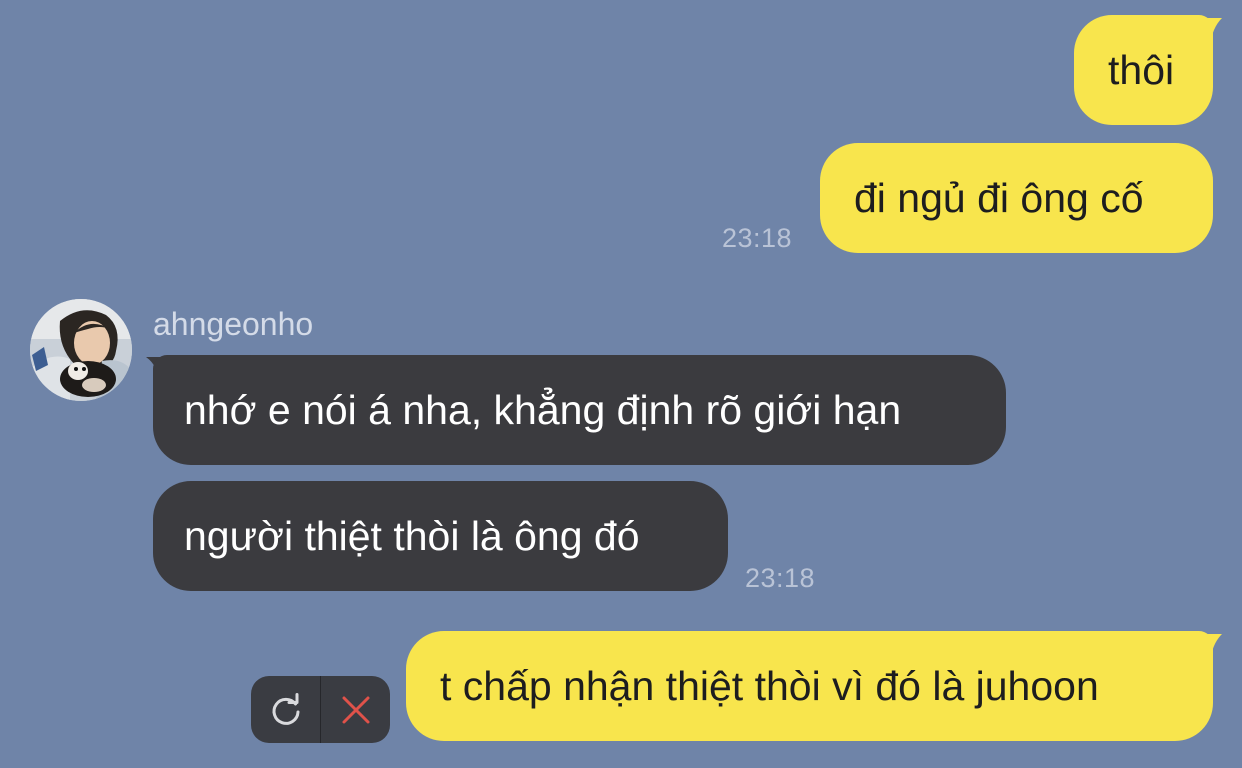 The width and height of the screenshot is (1242, 768). I want to click on close-icon, so click(355, 709).